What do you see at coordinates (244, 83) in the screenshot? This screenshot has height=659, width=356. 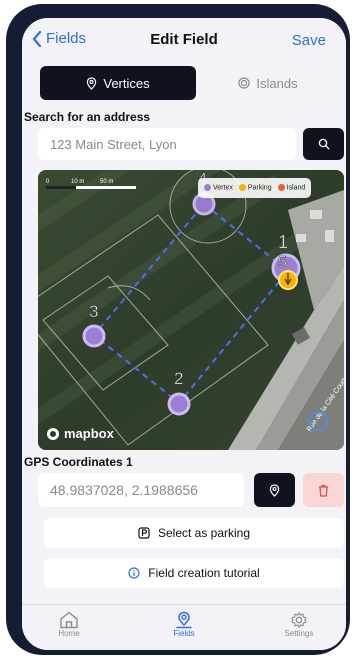 I see `island-target-icon` at bounding box center [244, 83].